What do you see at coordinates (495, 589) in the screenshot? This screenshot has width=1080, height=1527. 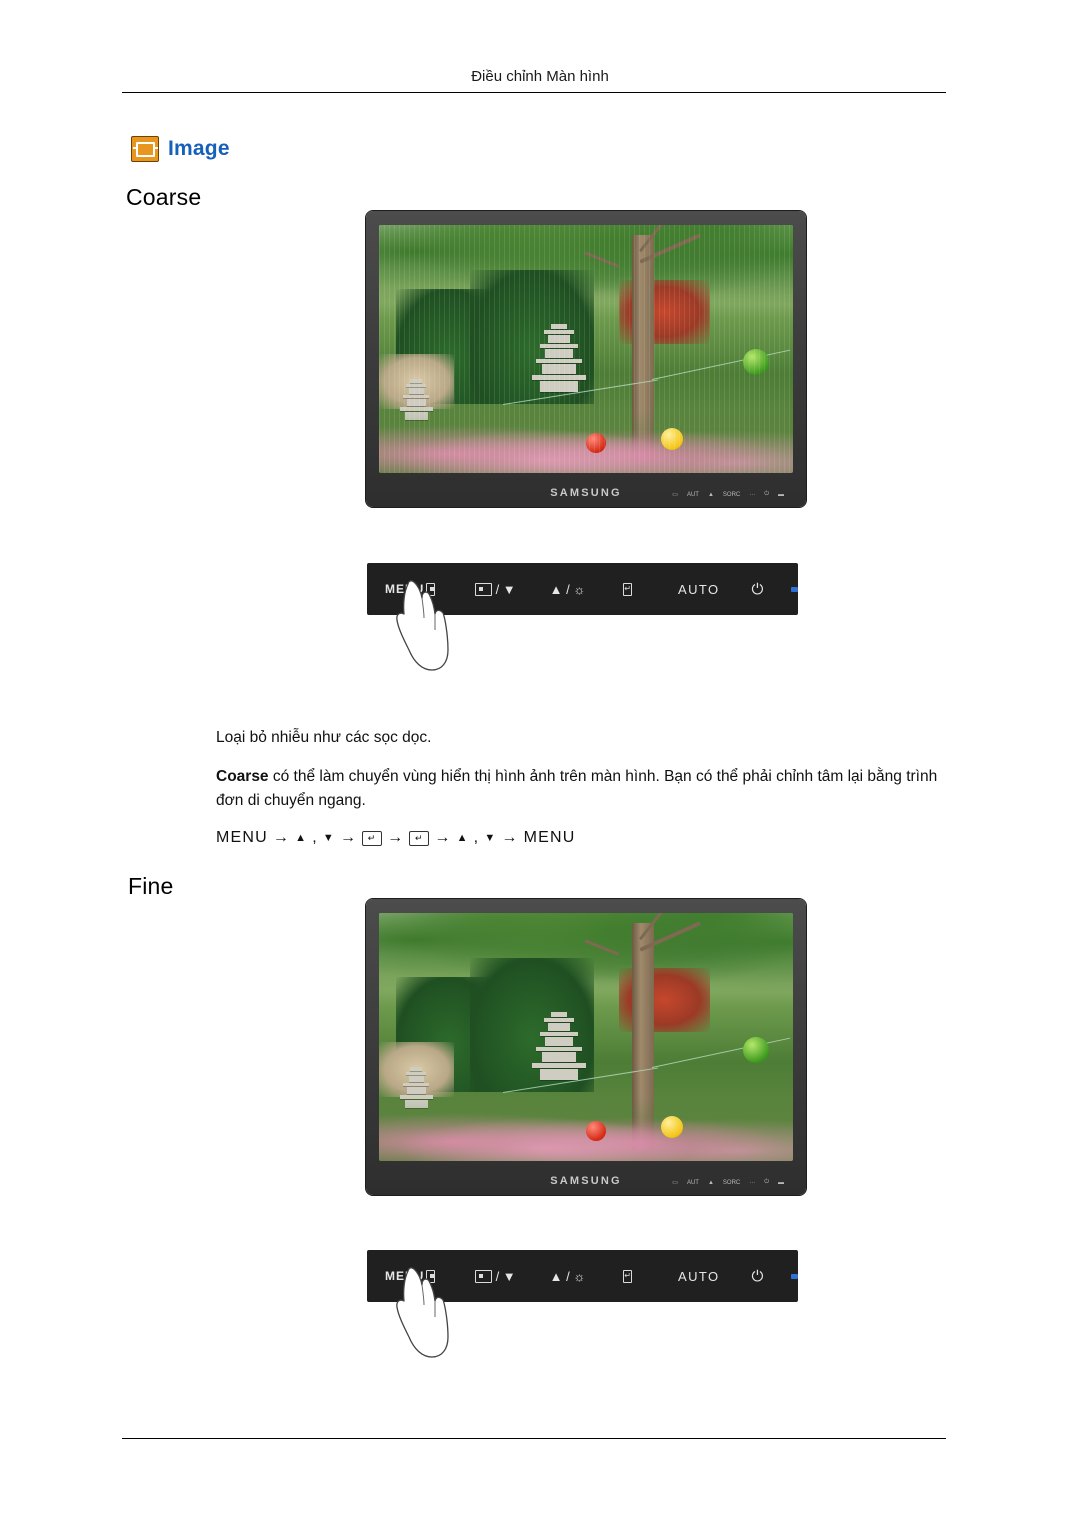 I see `source-down-button-coarse: / ▼` at bounding box center [495, 589].